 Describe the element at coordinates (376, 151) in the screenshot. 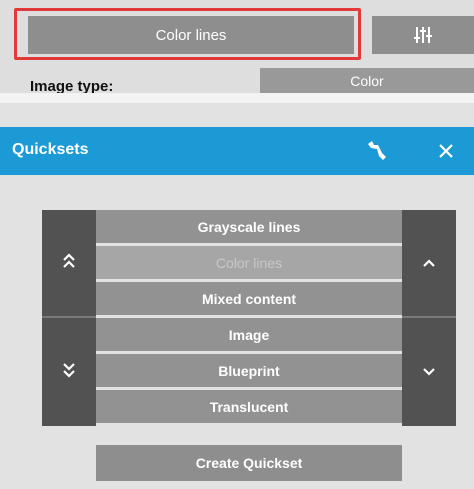

I see `wrench-icon` at that location.